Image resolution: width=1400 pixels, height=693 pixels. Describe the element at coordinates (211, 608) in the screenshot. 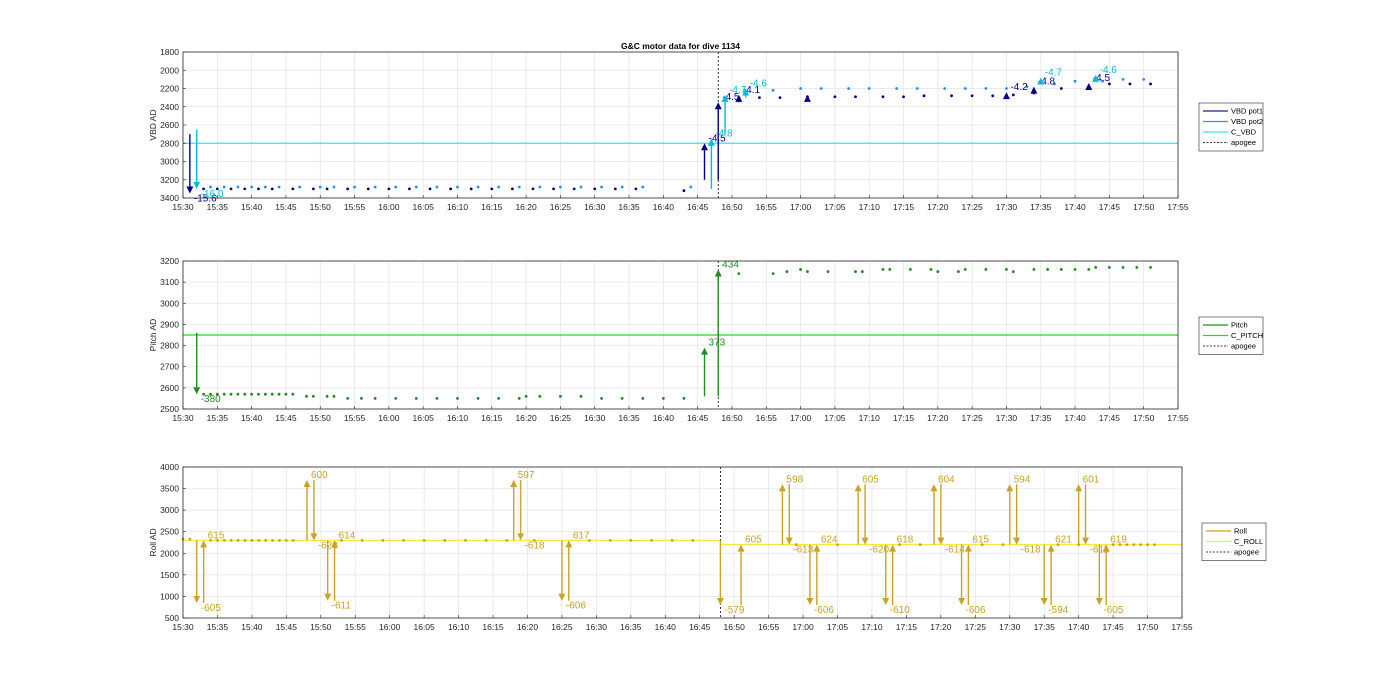

I see `move-label: -605` at that location.